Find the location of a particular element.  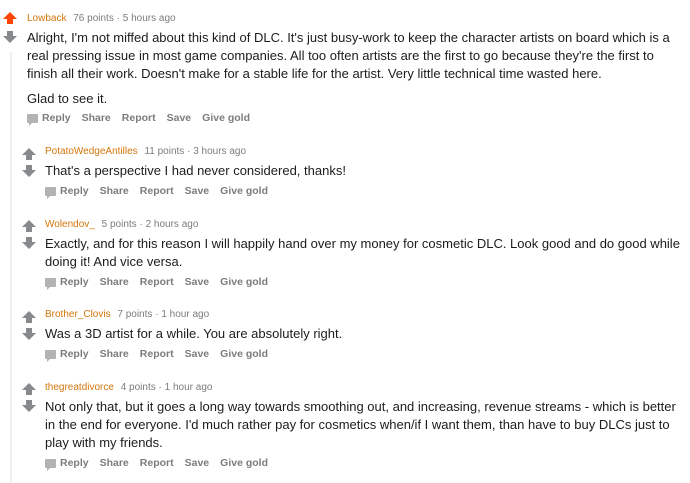

points: 4 points is located at coordinates (138, 387).